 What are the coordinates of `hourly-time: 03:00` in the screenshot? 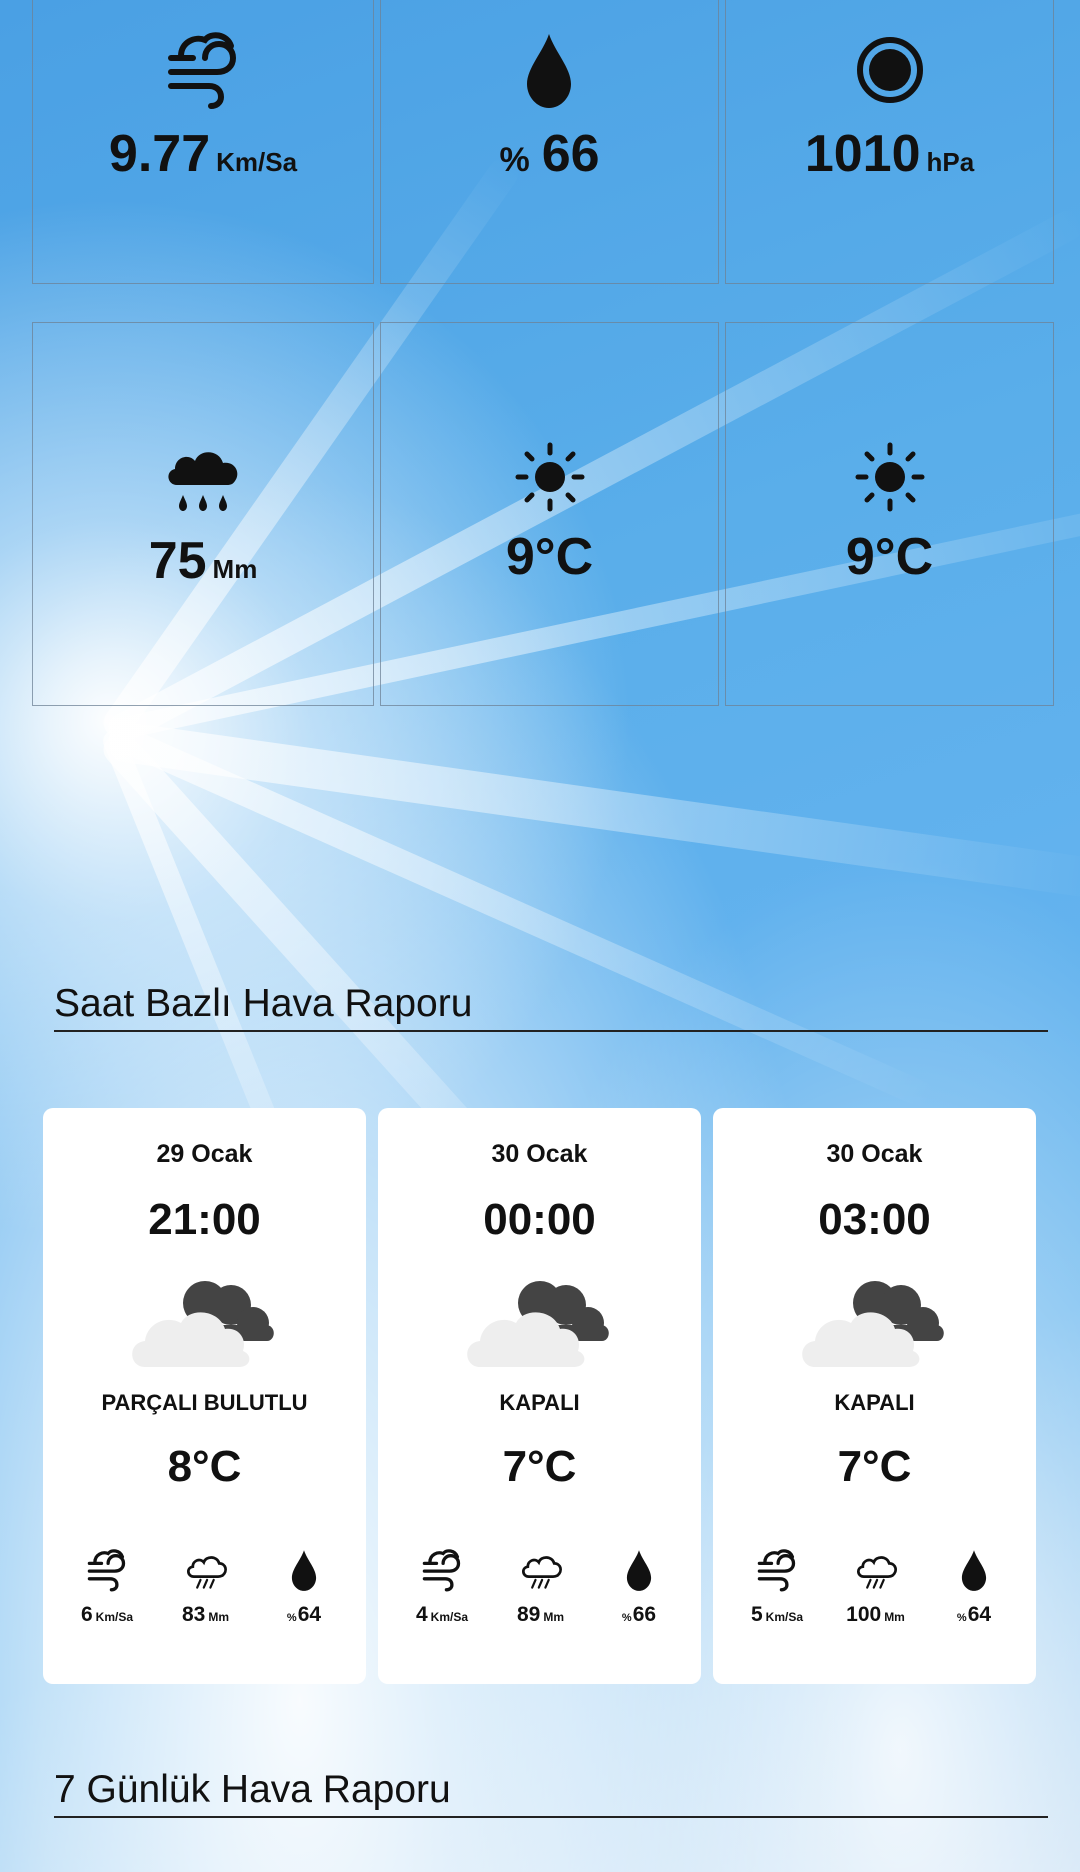 It's located at (874, 1219).